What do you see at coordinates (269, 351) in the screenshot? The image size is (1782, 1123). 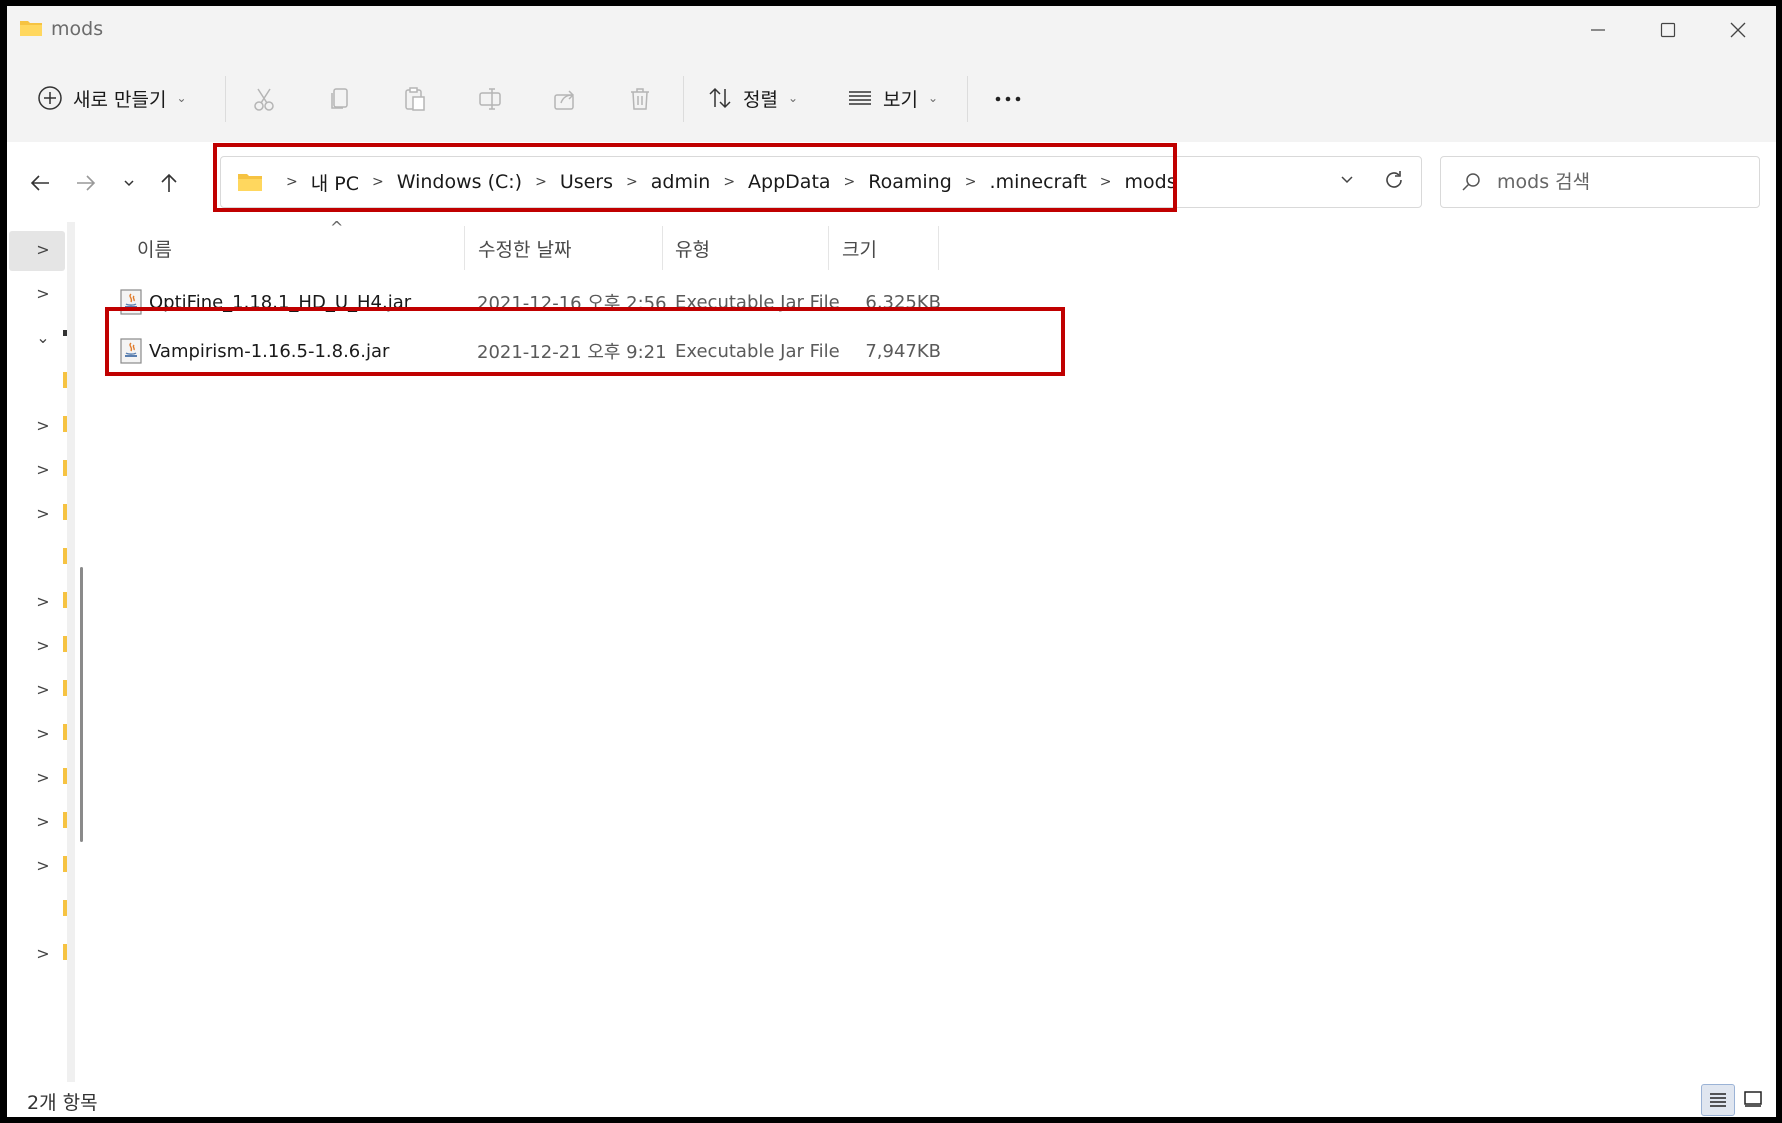 I see `file-name: Vampirism-1.16.5-1.8.6.jar` at bounding box center [269, 351].